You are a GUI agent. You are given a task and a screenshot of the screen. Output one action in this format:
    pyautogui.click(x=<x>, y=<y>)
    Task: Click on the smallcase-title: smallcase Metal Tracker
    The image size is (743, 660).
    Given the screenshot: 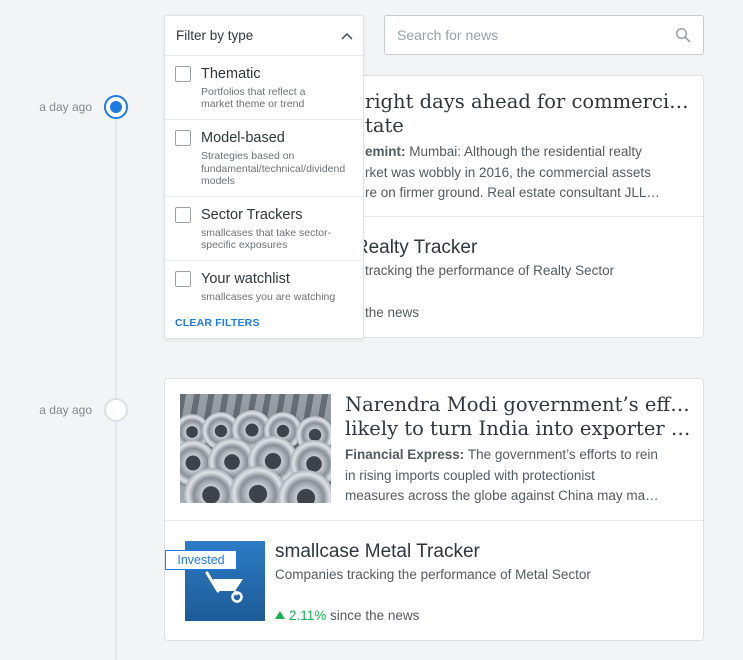 What is the action you would take?
    pyautogui.click(x=377, y=552)
    